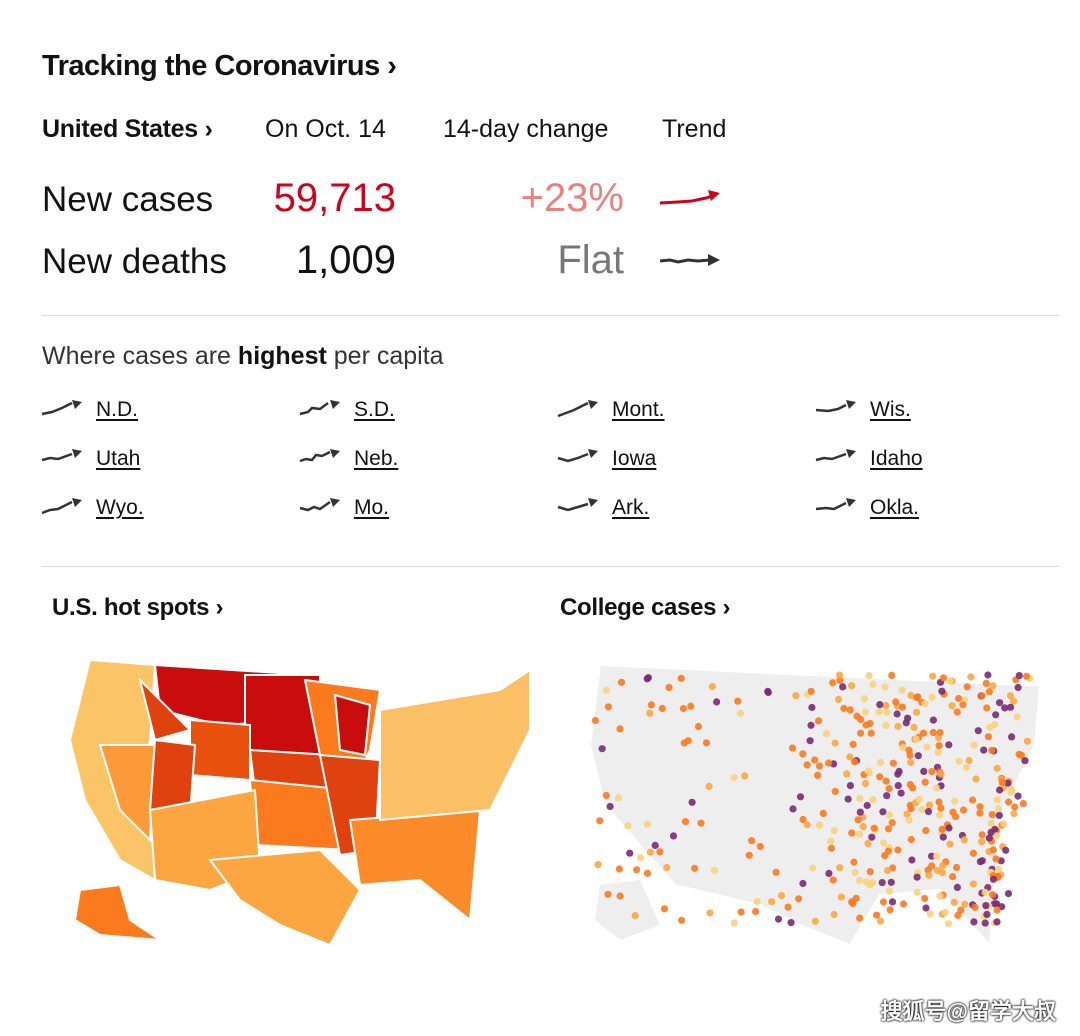  Describe the element at coordinates (118, 459) in the screenshot. I see `state-link: Utah` at that location.